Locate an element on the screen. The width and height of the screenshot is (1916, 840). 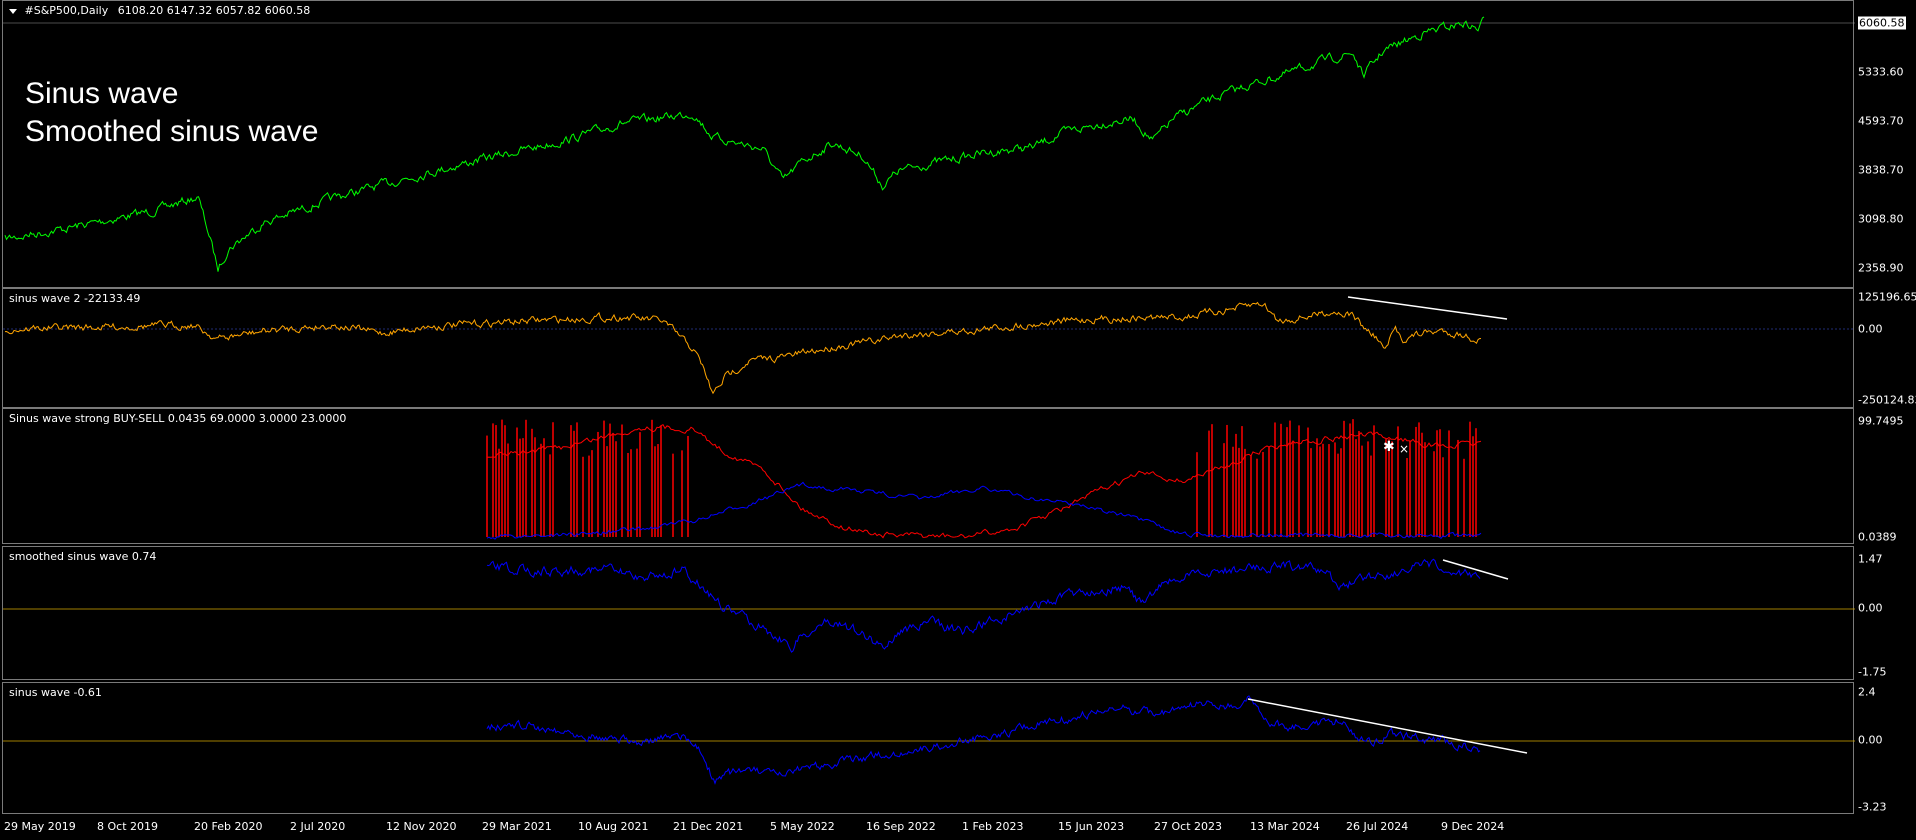
x-tick: 12 Nov 2020 is located at coordinates (421, 826).